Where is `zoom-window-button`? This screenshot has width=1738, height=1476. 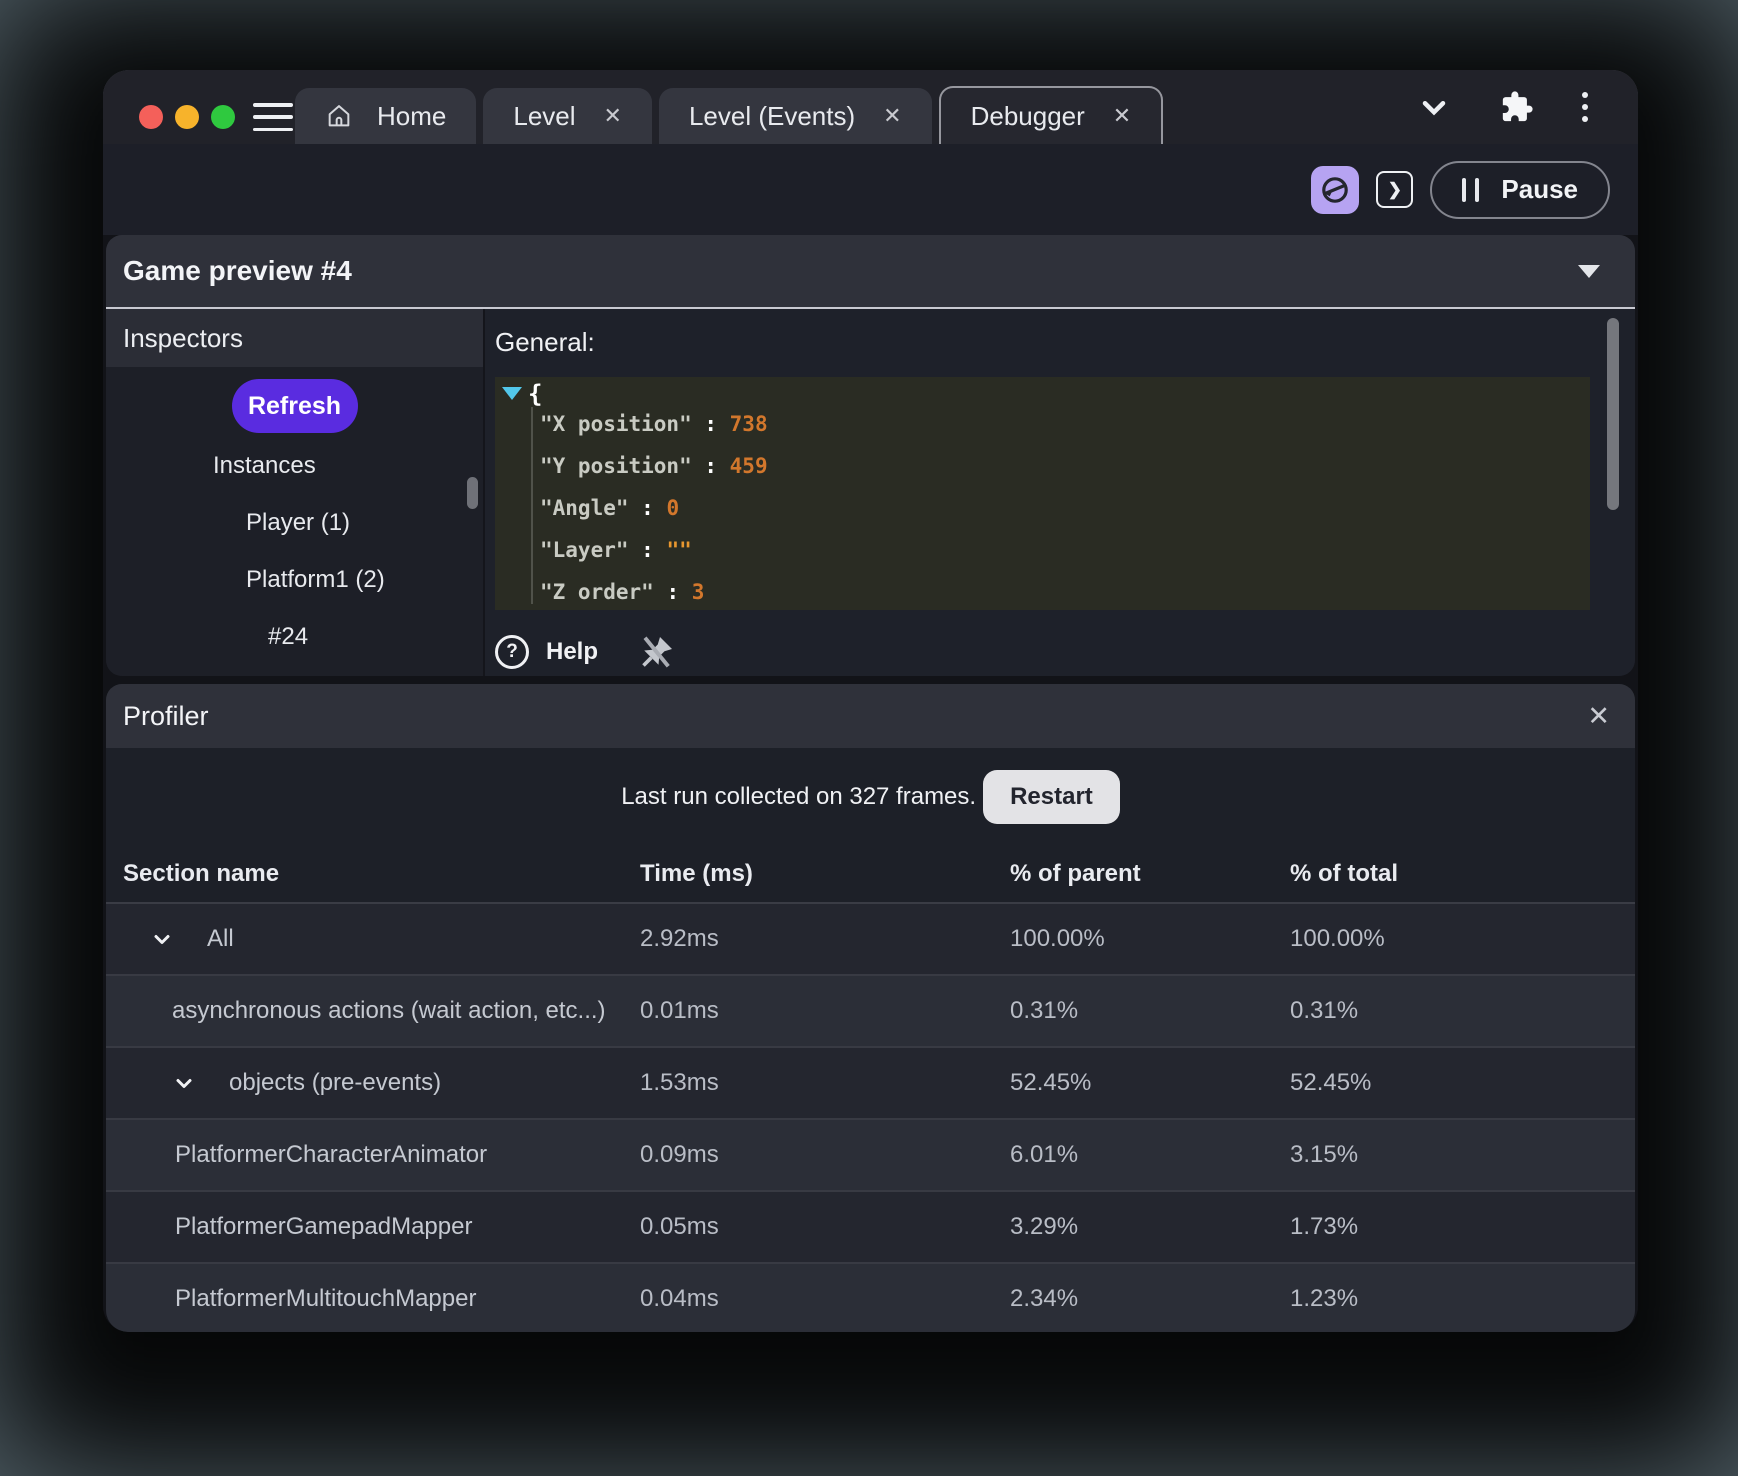
zoom-window-button is located at coordinates (223, 117).